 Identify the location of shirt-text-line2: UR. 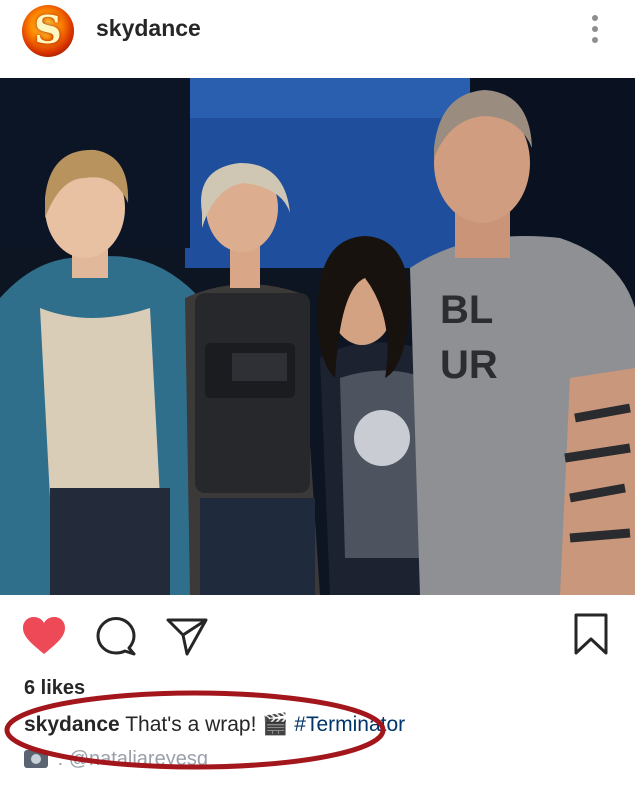
(469, 365).